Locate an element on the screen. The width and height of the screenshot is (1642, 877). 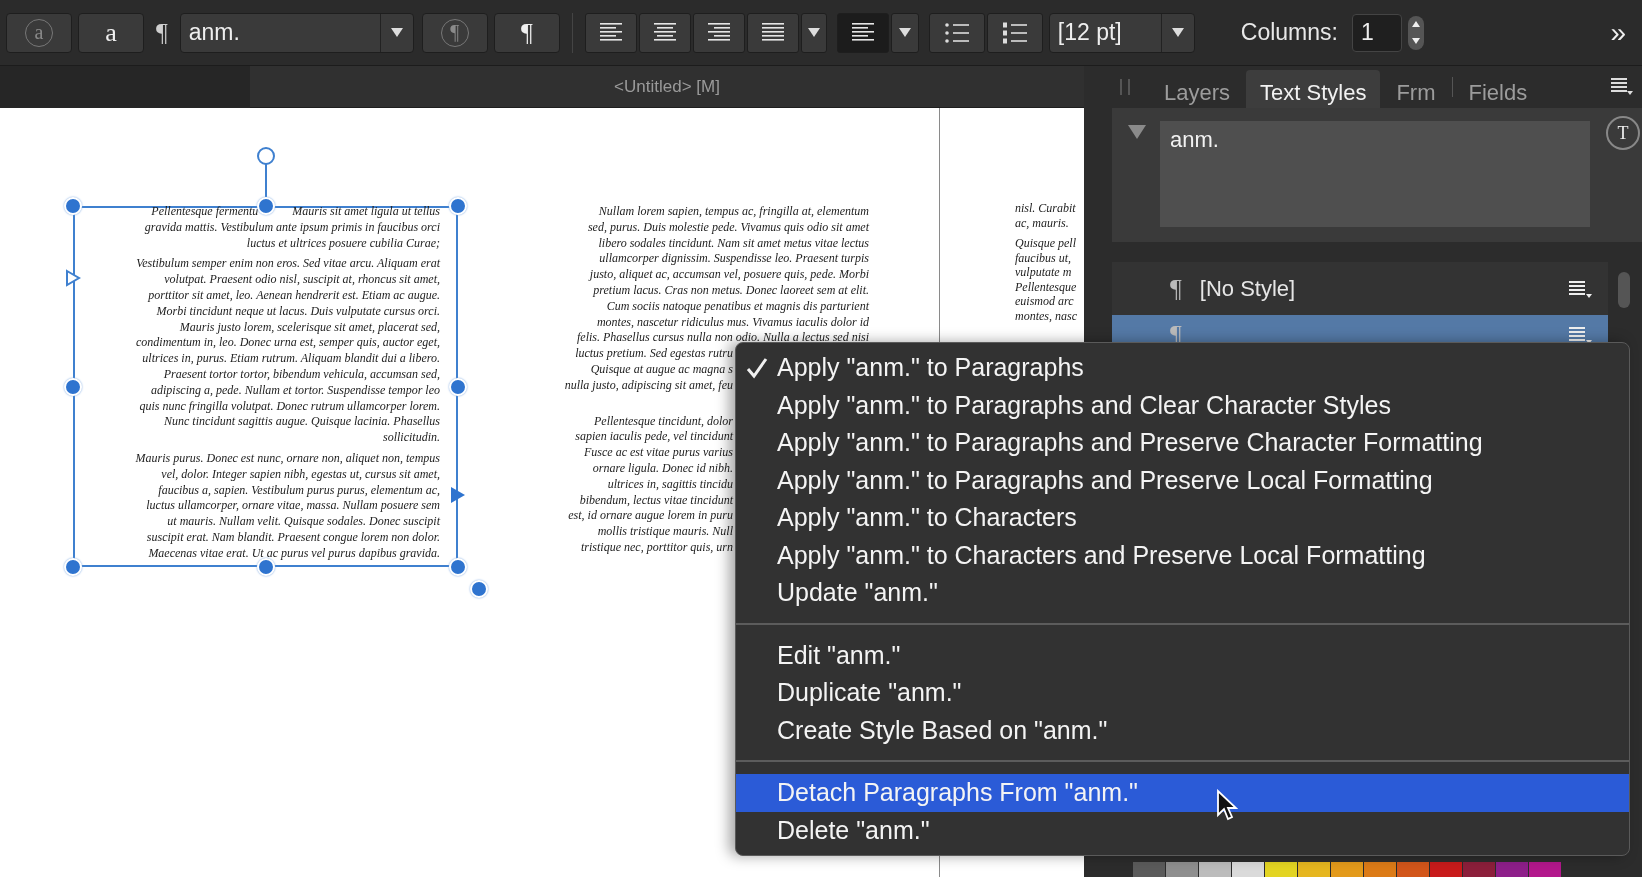
style-dropdown: anm. is located at coordinates (296, 32).